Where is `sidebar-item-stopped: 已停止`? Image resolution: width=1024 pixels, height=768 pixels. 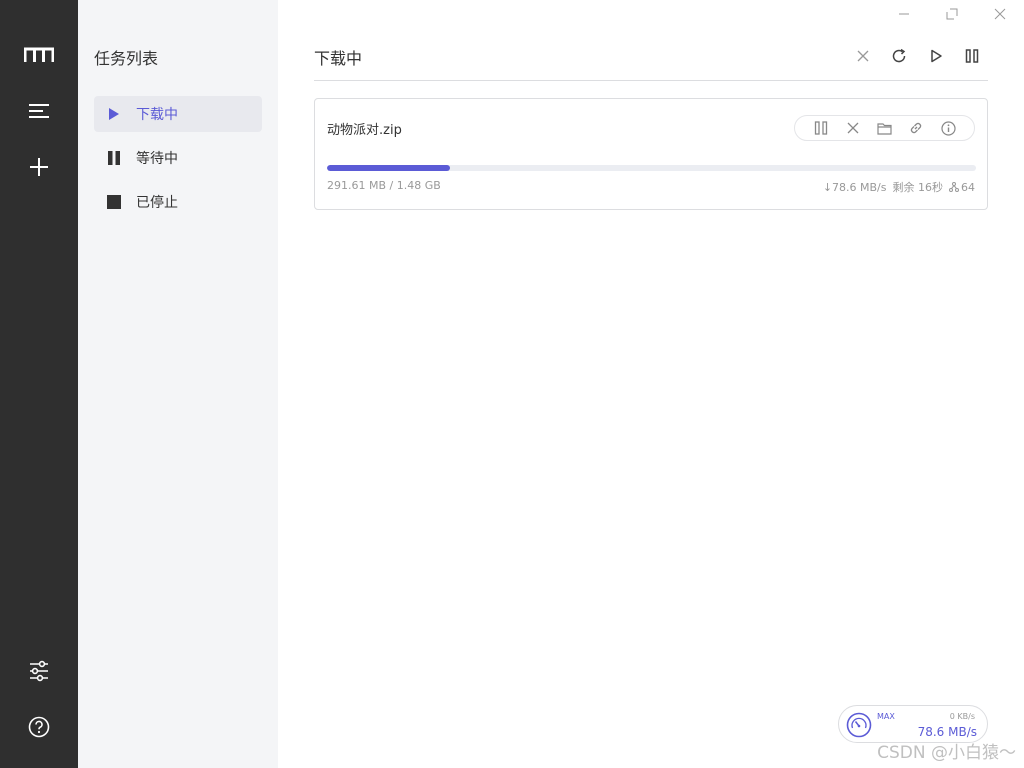 sidebar-item-stopped: 已停止 is located at coordinates (178, 202).